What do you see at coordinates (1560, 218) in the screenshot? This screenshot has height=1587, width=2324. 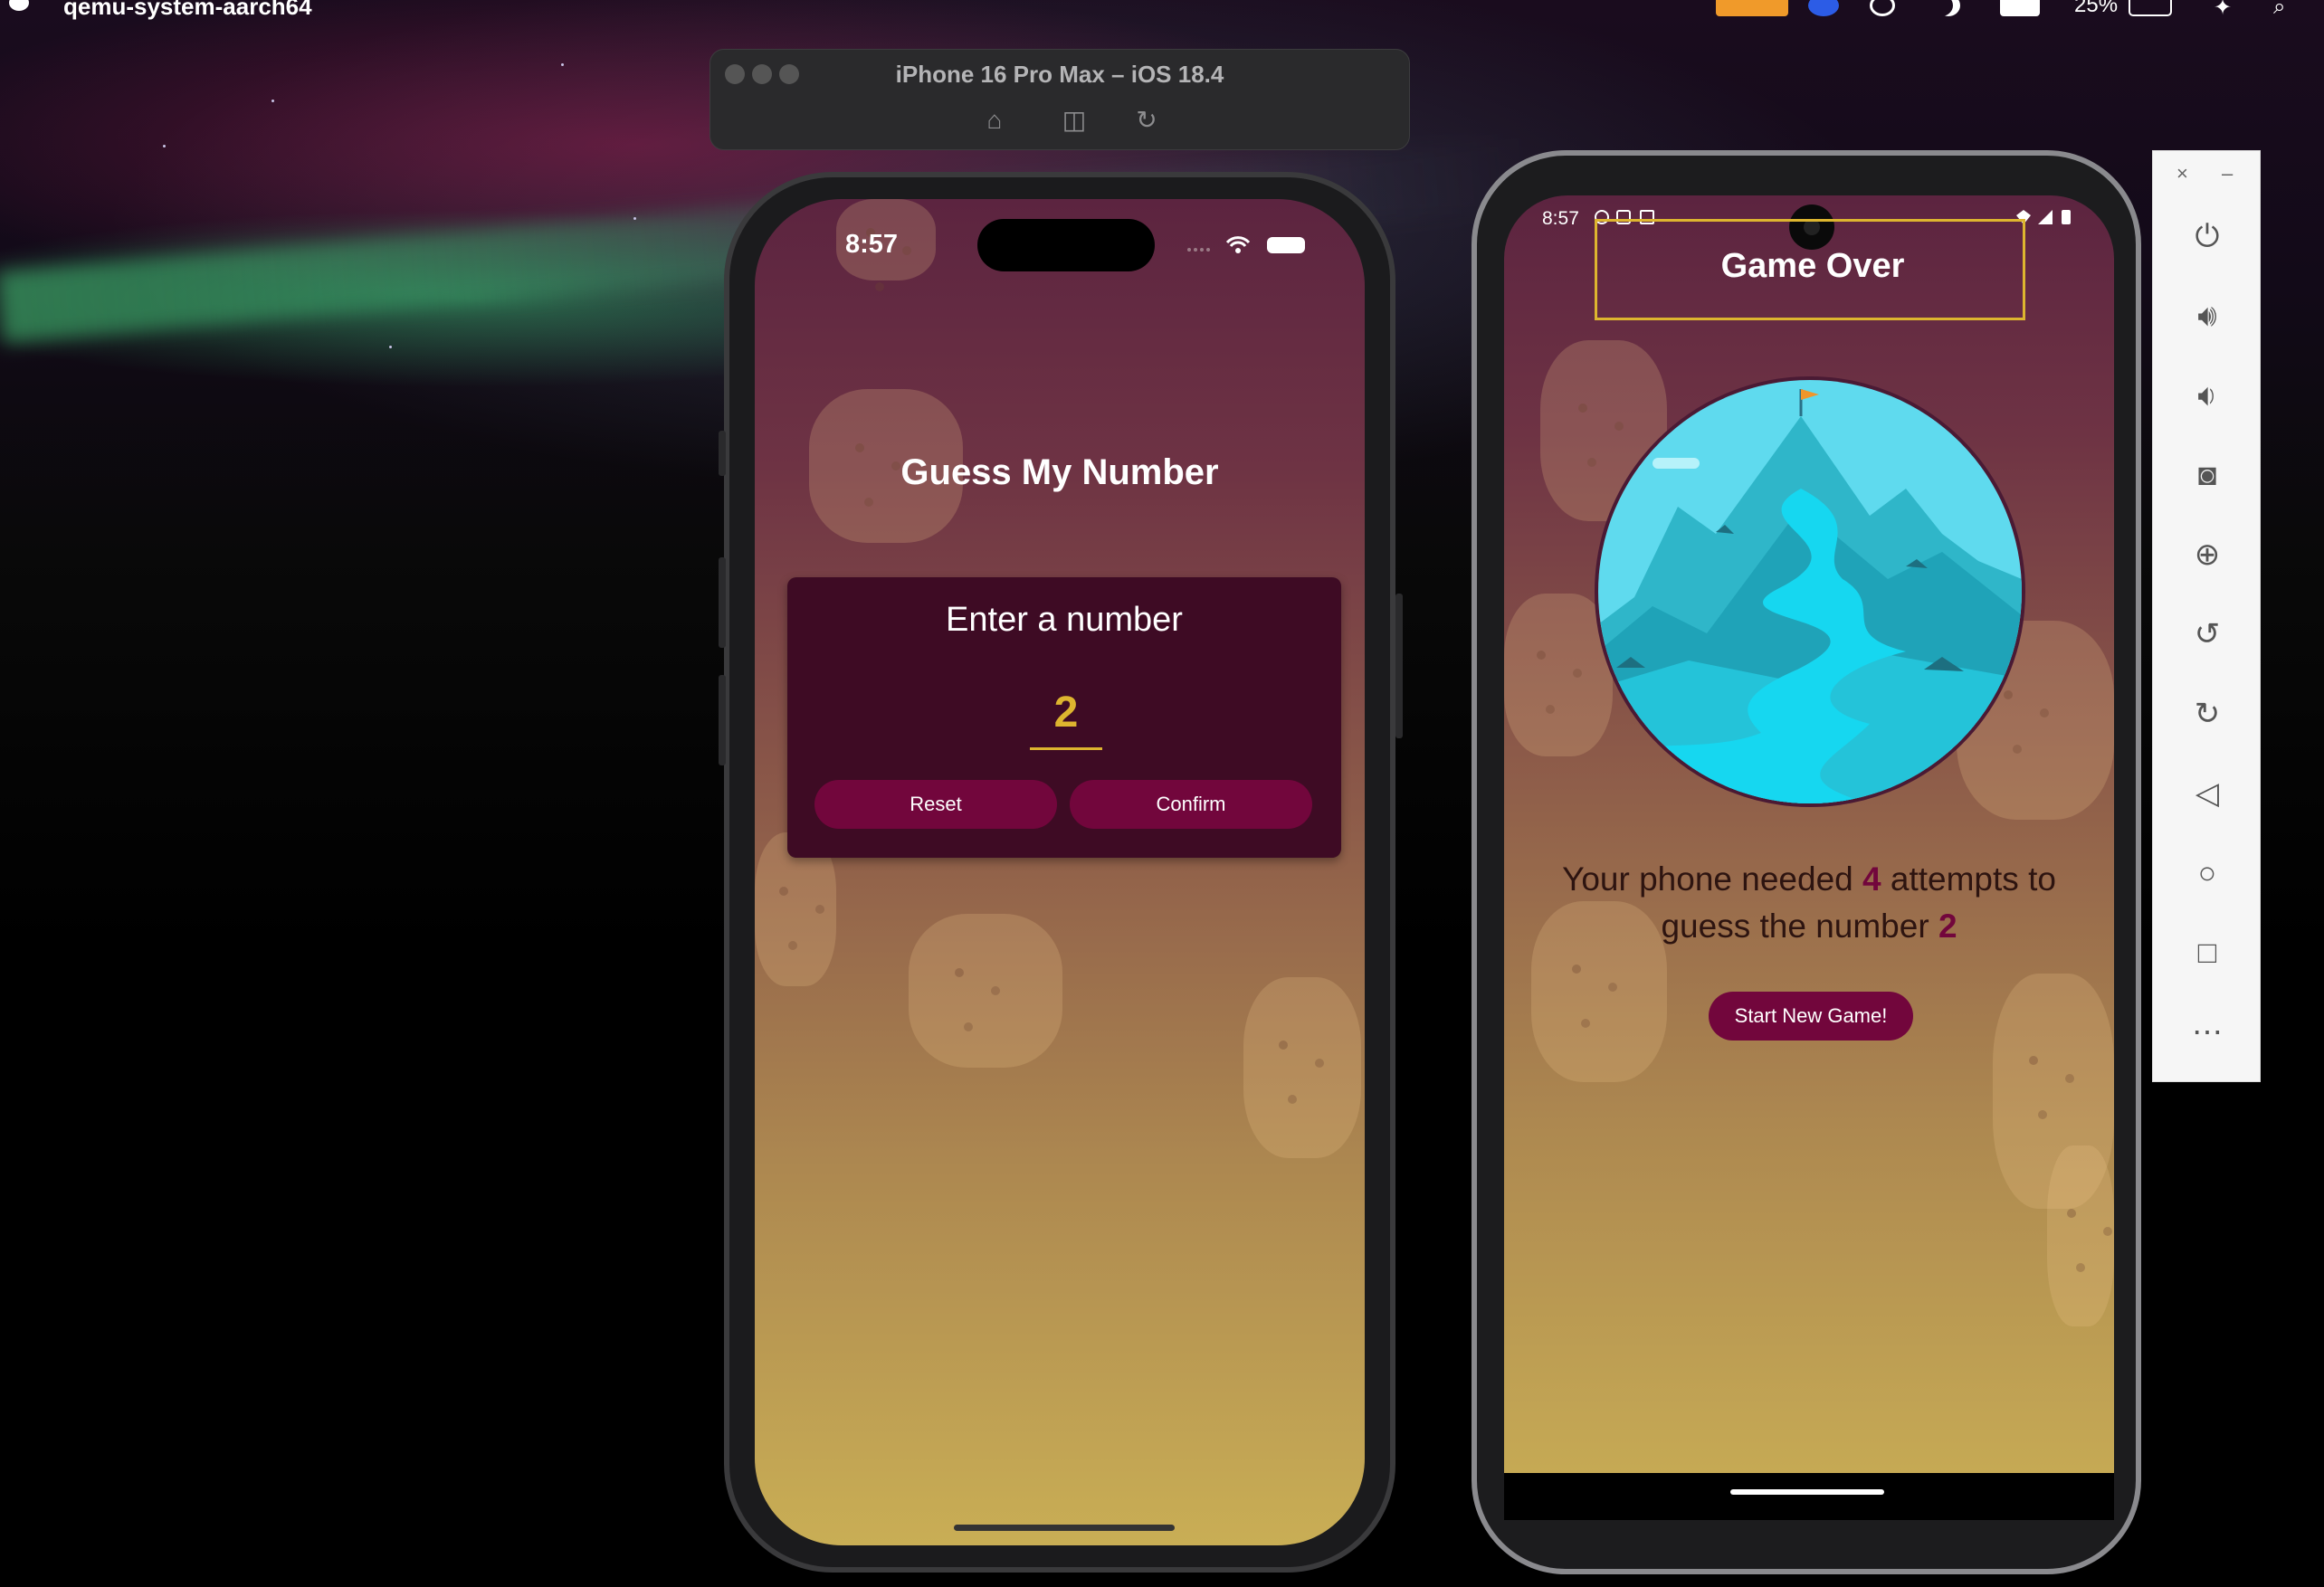 I see `android-status-time: 8:57` at bounding box center [1560, 218].